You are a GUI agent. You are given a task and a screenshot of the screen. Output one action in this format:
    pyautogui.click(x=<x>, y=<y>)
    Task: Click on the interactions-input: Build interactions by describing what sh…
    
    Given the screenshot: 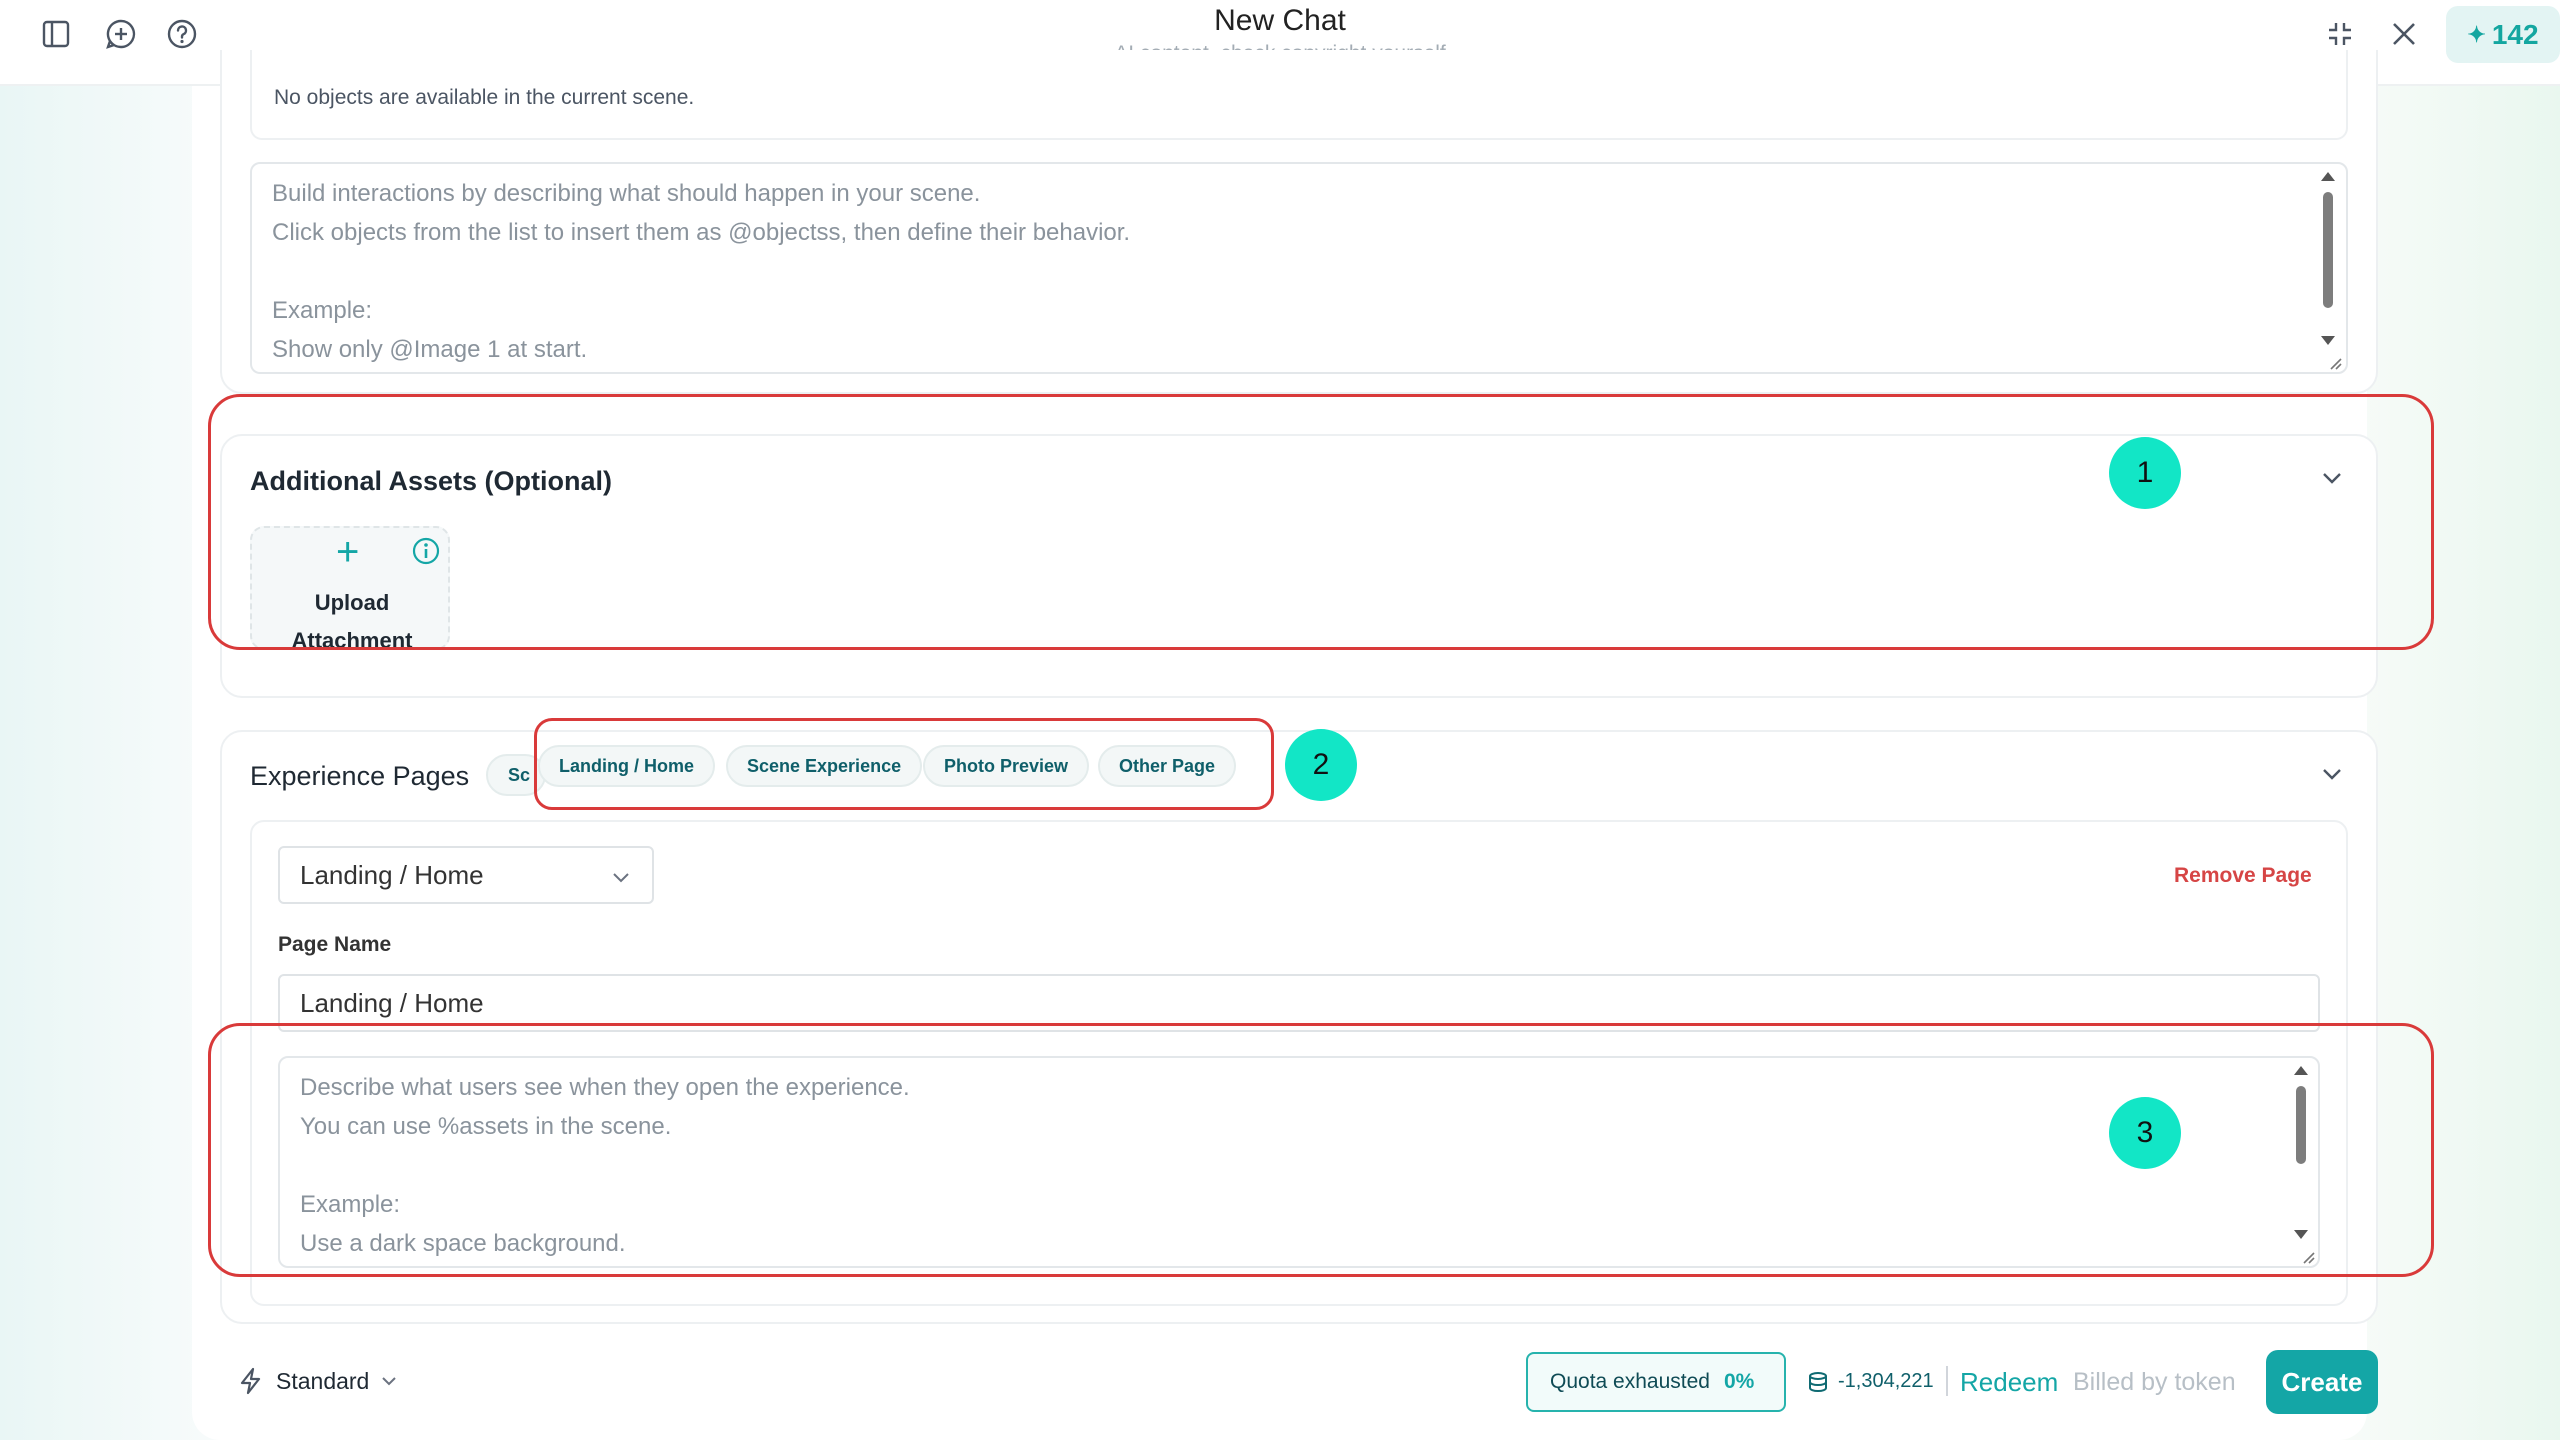 What is the action you would take?
    pyautogui.click(x=1299, y=268)
    